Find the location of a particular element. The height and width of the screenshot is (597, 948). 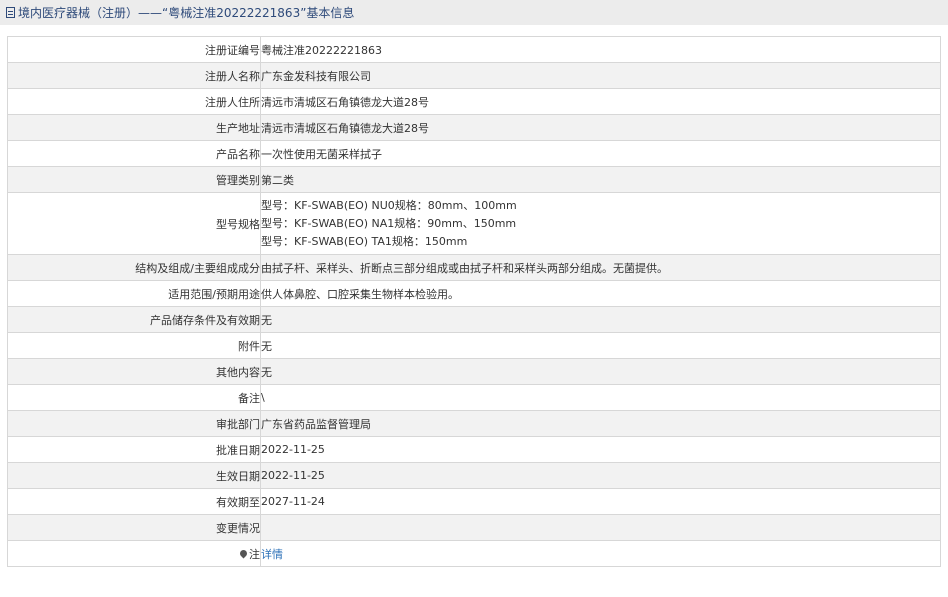

table-row: 备注 \ is located at coordinates (474, 397).